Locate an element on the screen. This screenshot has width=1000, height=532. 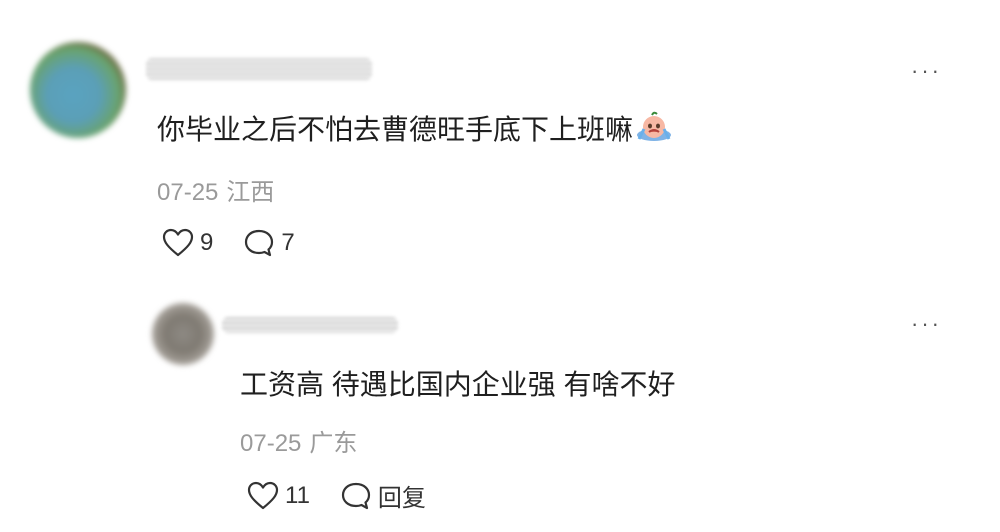
comment-text-body: 你毕业之后不怕去曹德旺手底下上班嘛 is located at coordinates (395, 129).